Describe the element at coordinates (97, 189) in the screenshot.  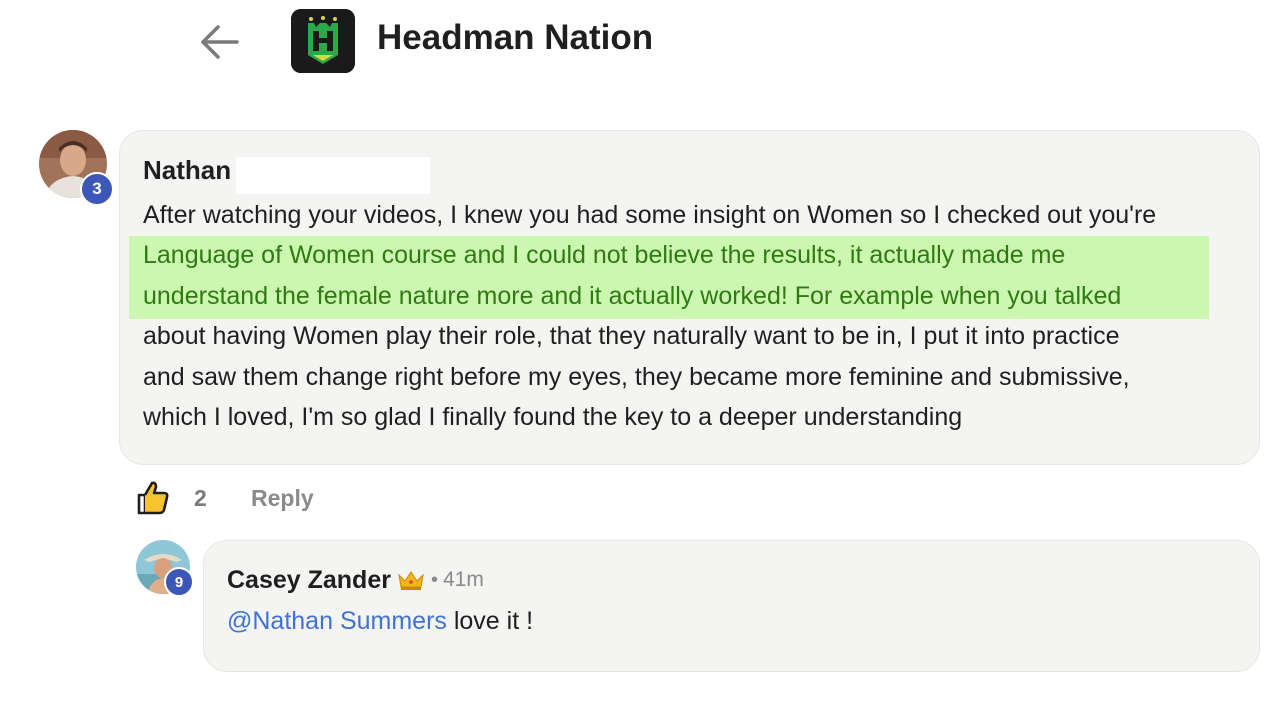
I see `level-badge: 3` at that location.